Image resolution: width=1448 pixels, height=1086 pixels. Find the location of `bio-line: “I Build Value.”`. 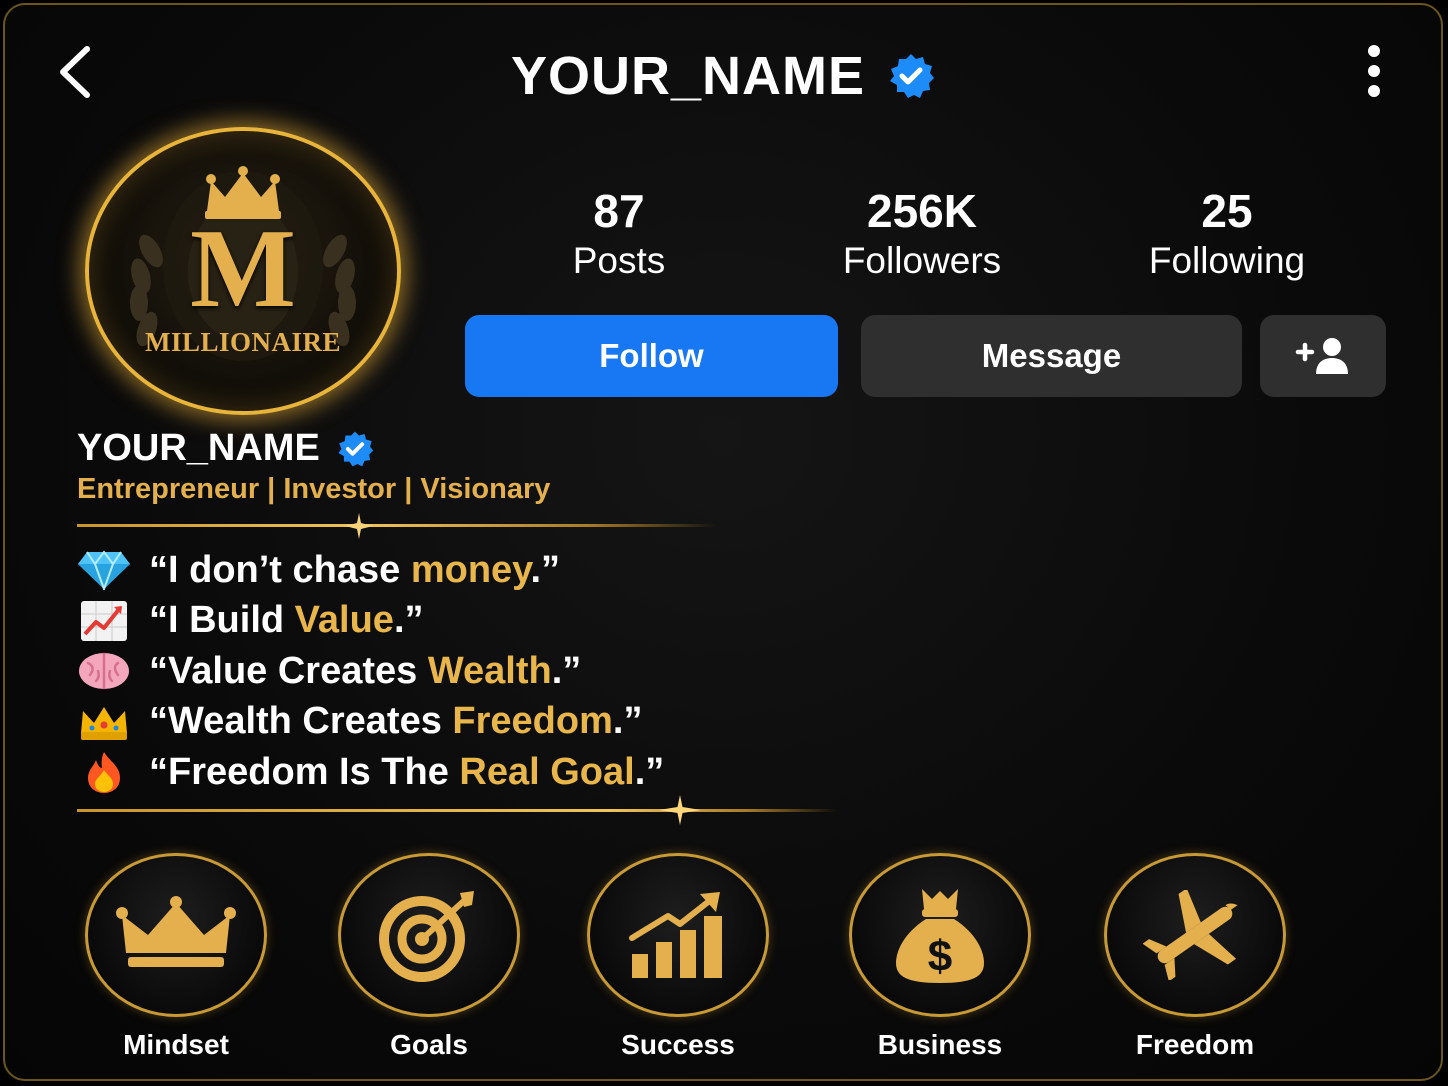

bio-line: “I Build Value.” is located at coordinates (370, 621).